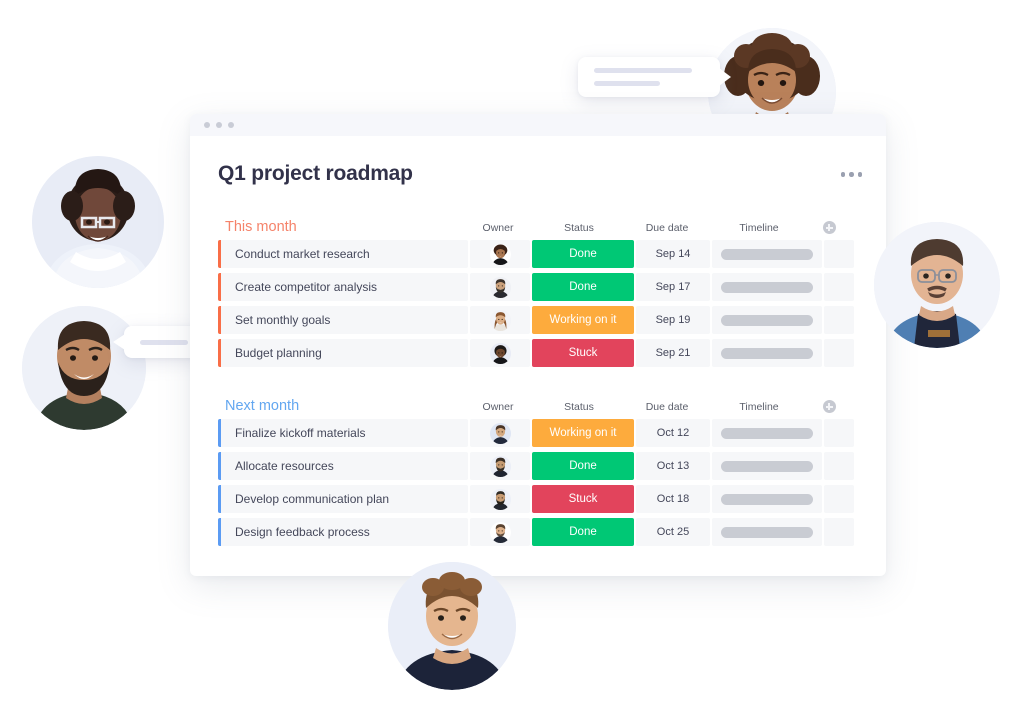 This screenshot has width=1024, height=709. I want to click on due-date-cell: Oct 13, so click(673, 466).